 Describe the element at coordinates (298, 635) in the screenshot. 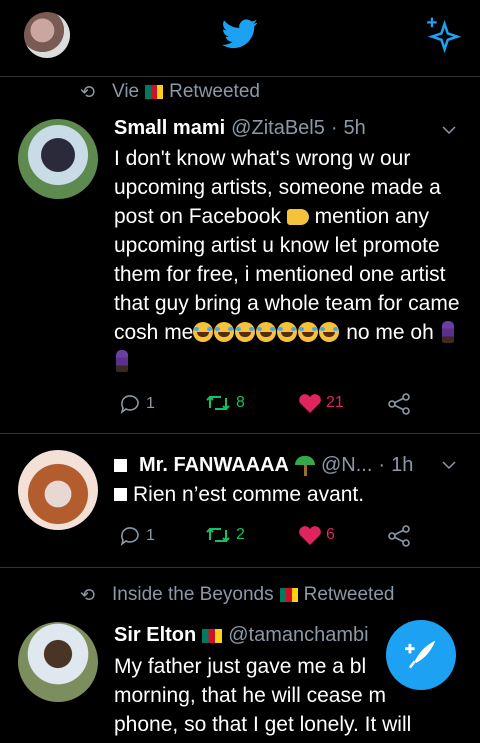

I see `author-handle: @tamanchambi` at that location.